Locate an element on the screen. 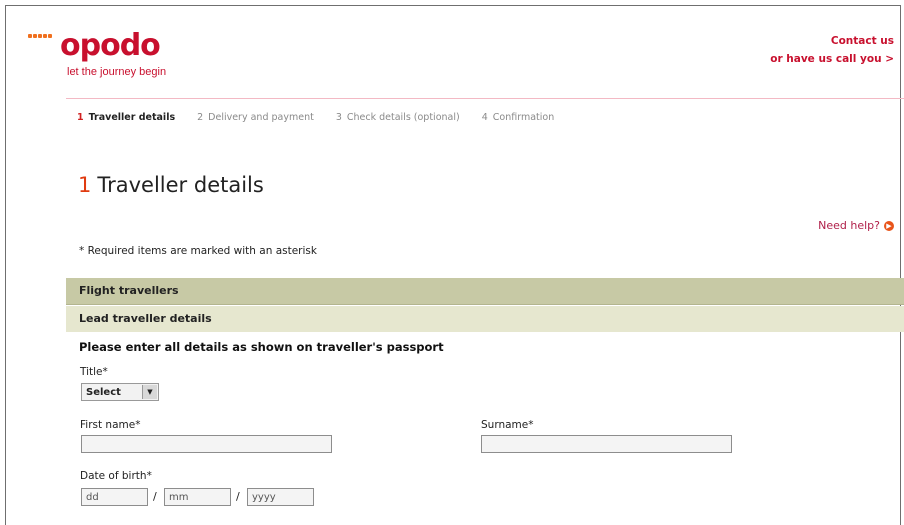 The width and height of the screenshot is (904, 525). title-label: Title* is located at coordinates (94, 372).